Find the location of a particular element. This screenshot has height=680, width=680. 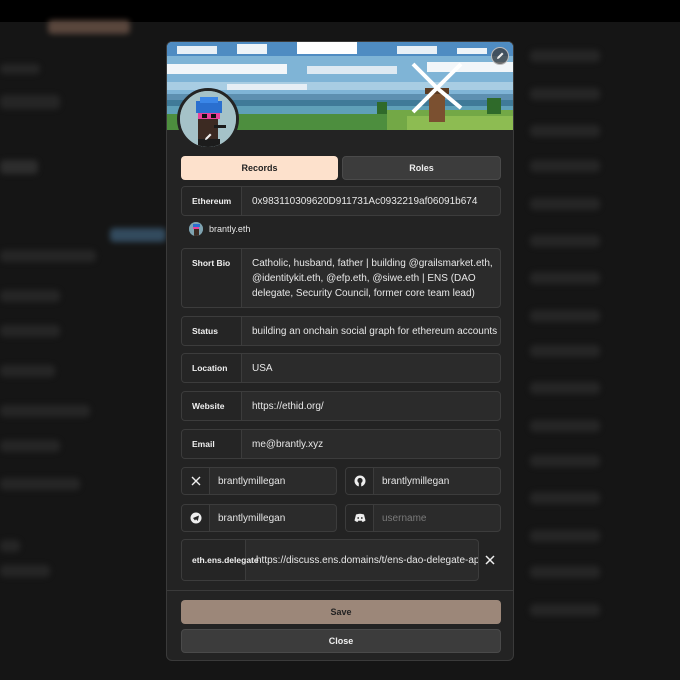

x-icon is located at coordinates (196, 481).